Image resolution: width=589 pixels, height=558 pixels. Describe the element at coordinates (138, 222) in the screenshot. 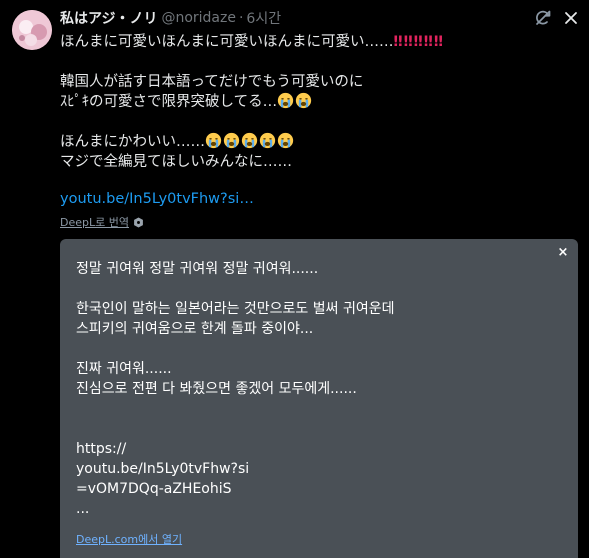

I see `deepl-logo-icon` at that location.